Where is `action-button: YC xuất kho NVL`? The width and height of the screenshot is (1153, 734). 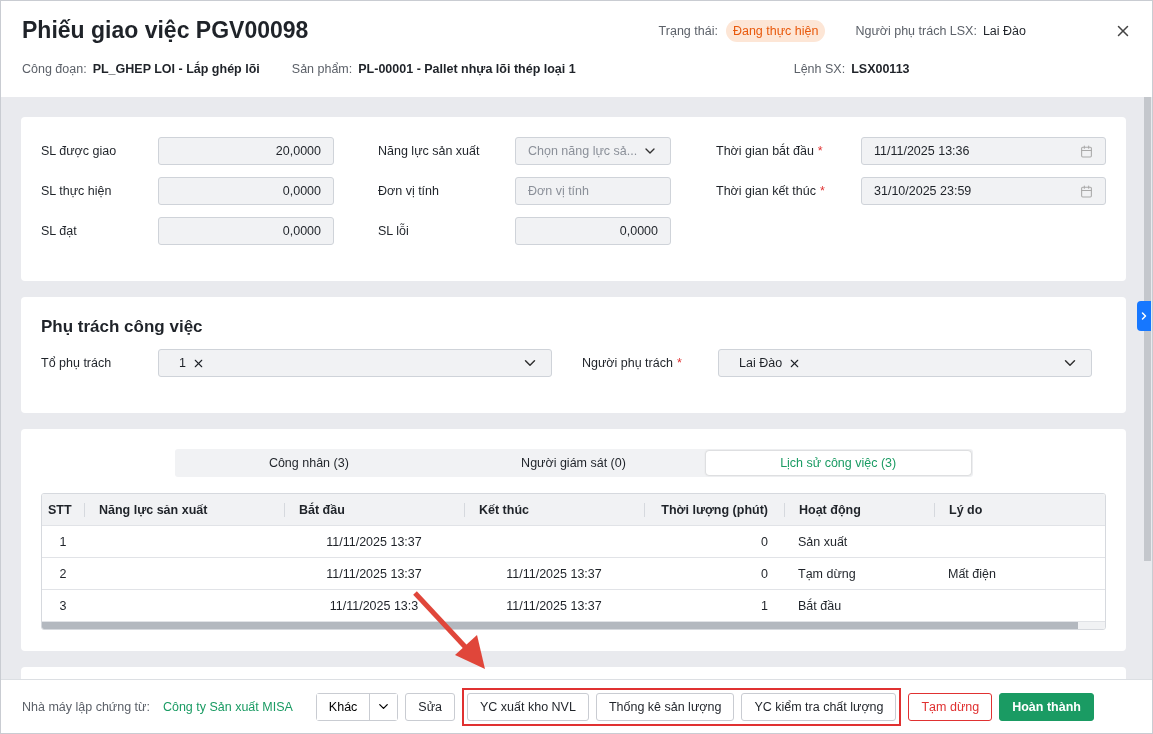 action-button: YC xuất kho NVL is located at coordinates (528, 706).